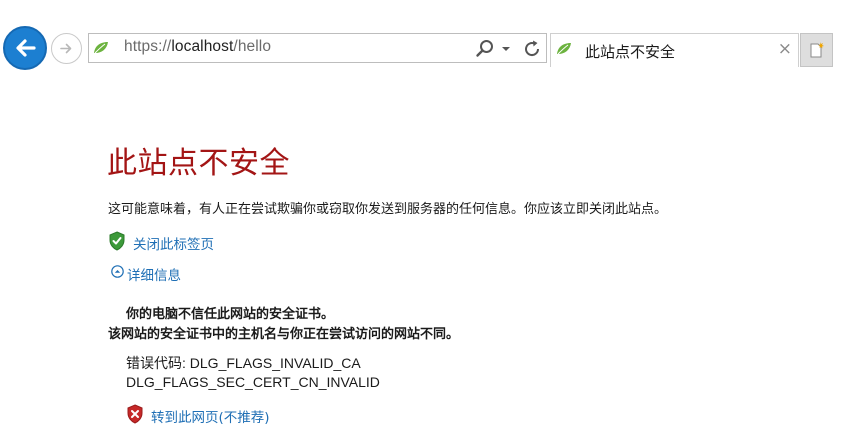 The width and height of the screenshot is (841, 437). I want to click on url-path: /hello, so click(252, 46).